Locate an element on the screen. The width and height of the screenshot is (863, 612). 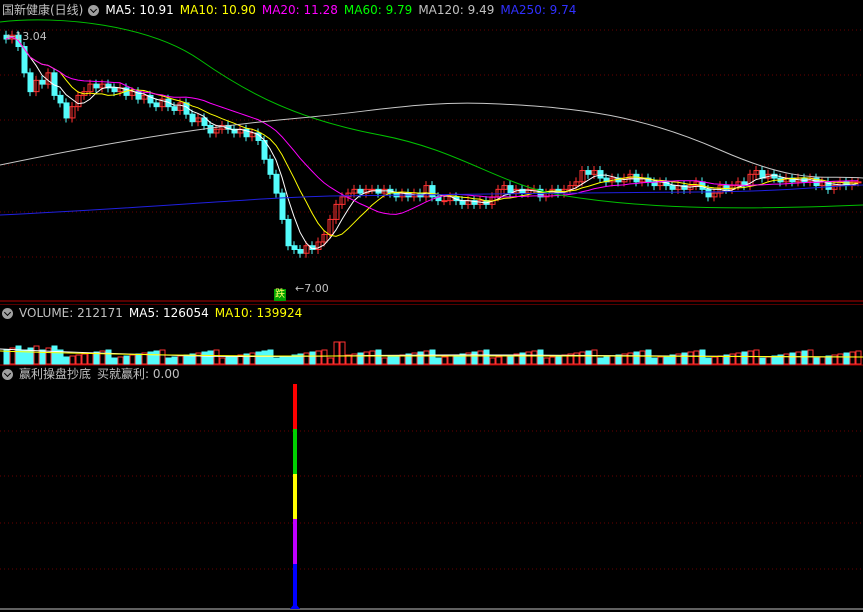
signal-bar-tip is located at coordinates (295, 606).